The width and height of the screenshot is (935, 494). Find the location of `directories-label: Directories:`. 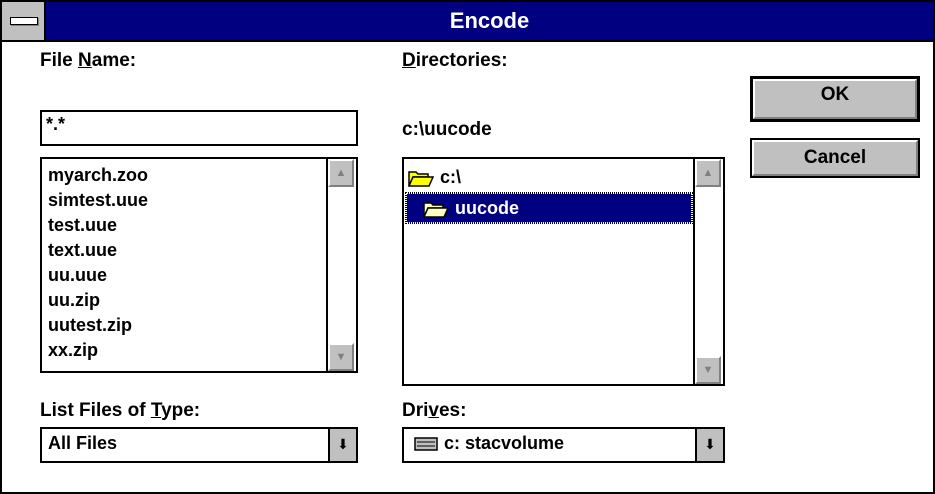

directories-label: Directories: is located at coordinates (455, 60).